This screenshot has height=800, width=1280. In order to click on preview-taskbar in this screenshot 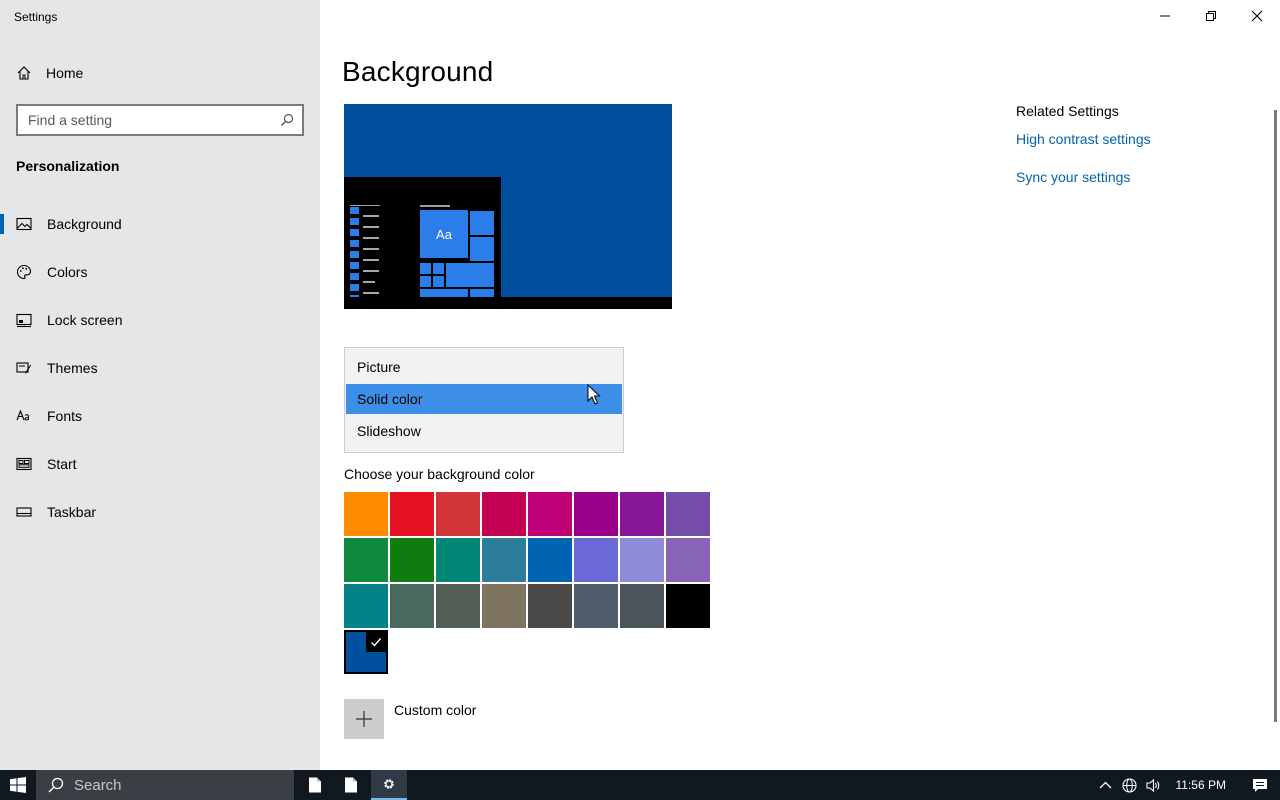, I will do `click(508, 303)`.